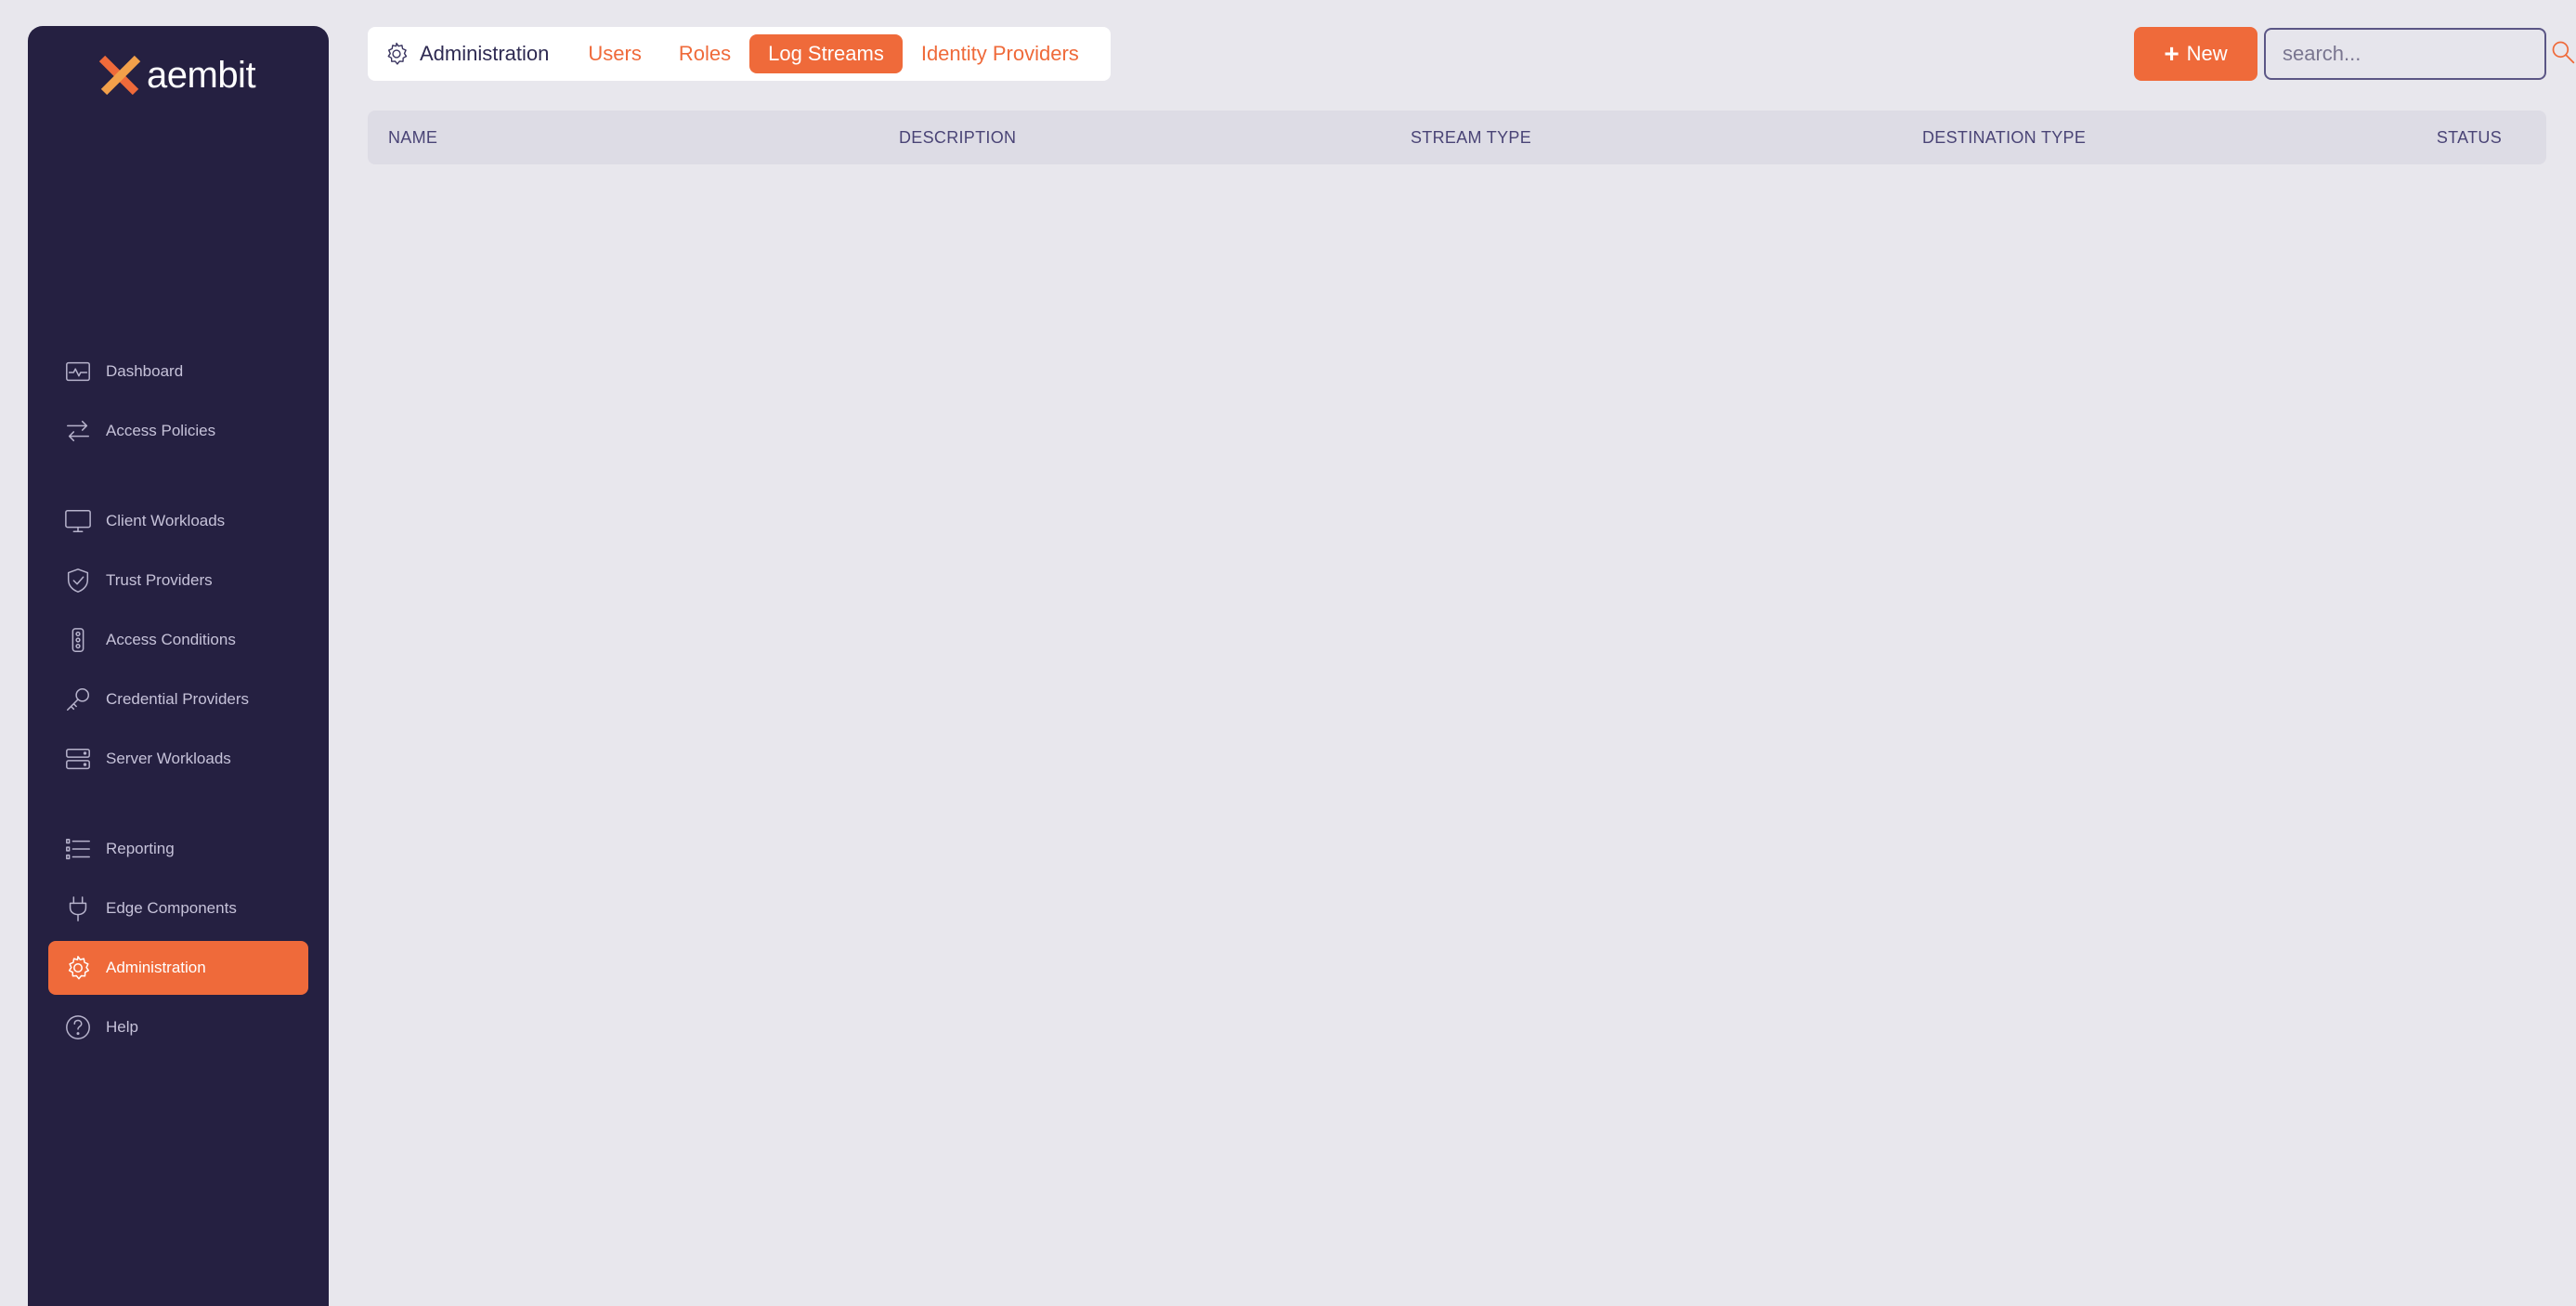 The width and height of the screenshot is (2576, 1306). What do you see at coordinates (2207, 53) in the screenshot?
I see `new-button-label: New` at bounding box center [2207, 53].